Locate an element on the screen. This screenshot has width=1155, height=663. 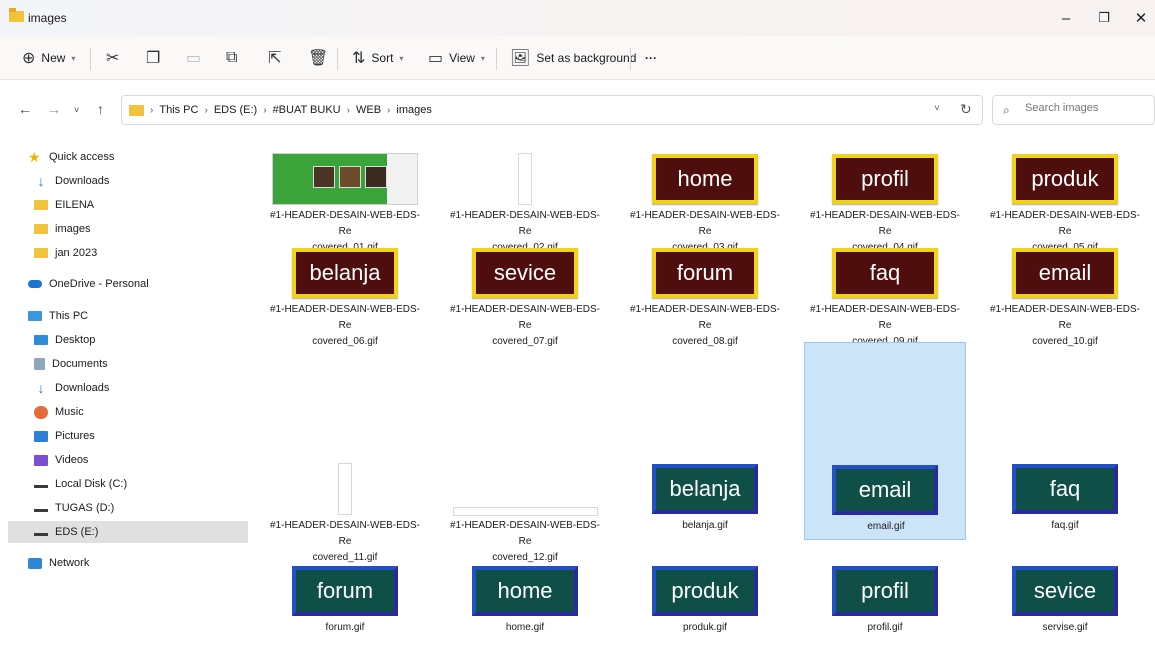
breadcrumb-item: #BUAT BUKU is located at coordinates (307, 110).